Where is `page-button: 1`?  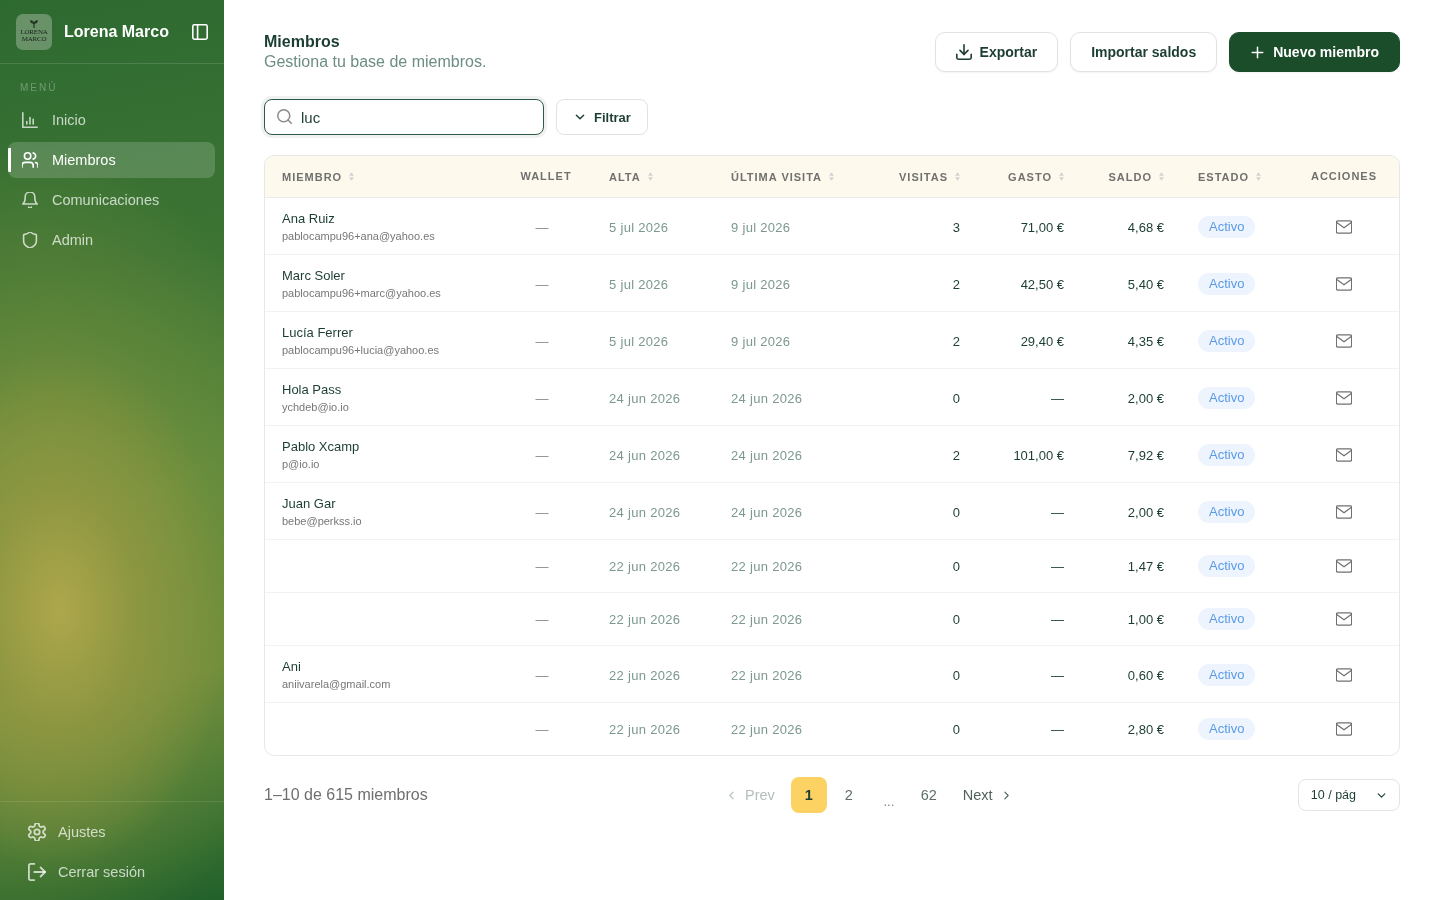
page-button: 1 is located at coordinates (808, 795).